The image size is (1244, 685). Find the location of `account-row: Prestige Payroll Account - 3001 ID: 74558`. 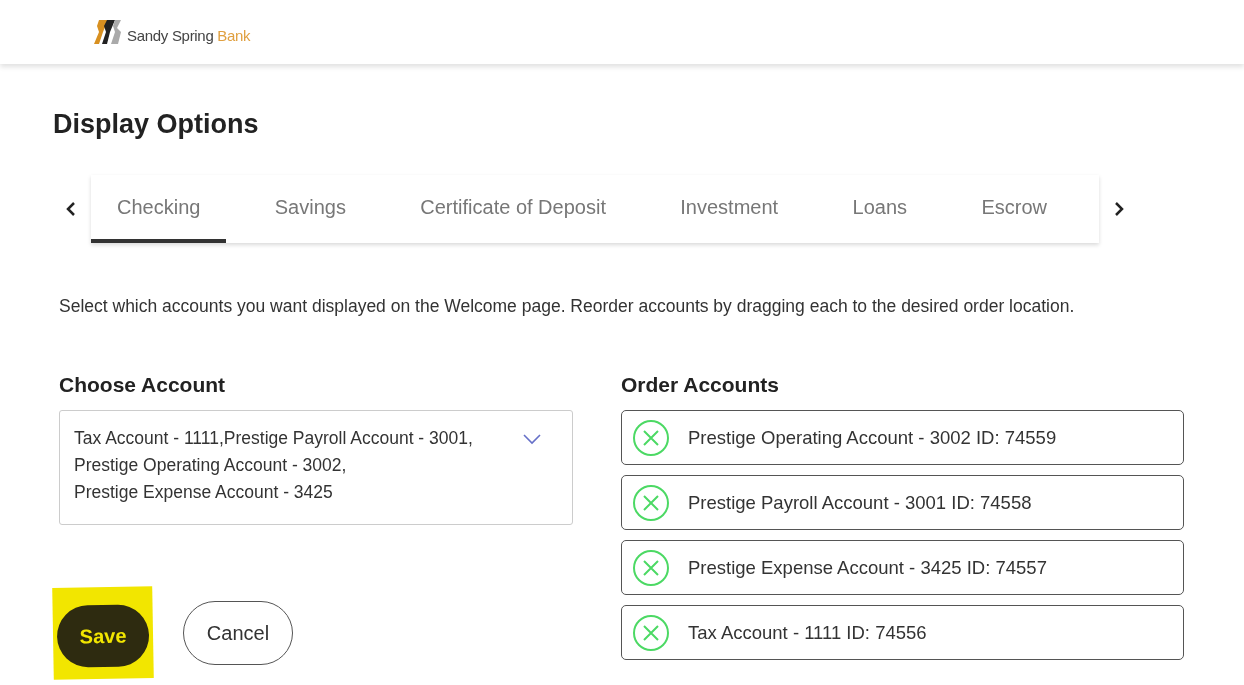

account-row: Prestige Payroll Account - 3001 ID: 74558 is located at coordinates (902, 503).